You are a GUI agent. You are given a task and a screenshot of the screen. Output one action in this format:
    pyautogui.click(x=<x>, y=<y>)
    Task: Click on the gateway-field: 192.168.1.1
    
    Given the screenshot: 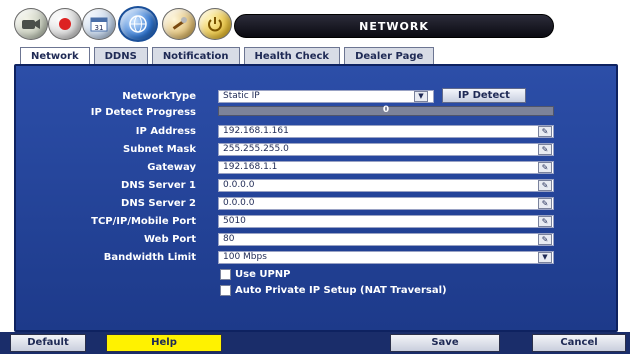 What is the action you would take?
    pyautogui.click(x=386, y=167)
    